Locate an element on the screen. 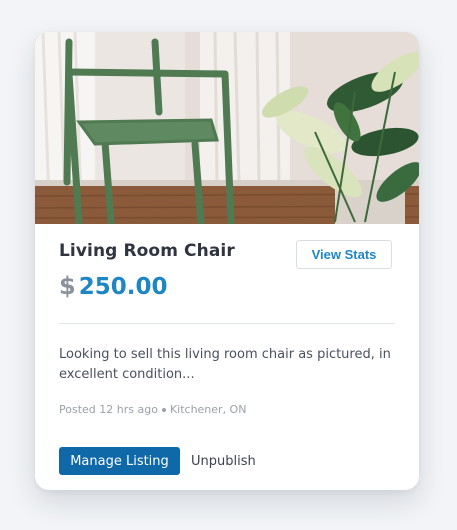  posted-time: Posted 12 hrs ago is located at coordinates (108, 409).